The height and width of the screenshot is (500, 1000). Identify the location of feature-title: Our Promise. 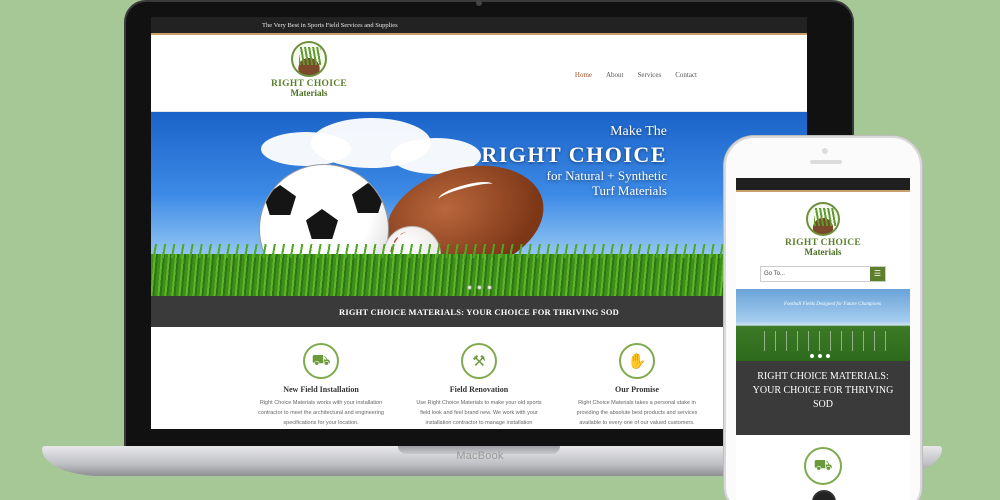
(637, 389).